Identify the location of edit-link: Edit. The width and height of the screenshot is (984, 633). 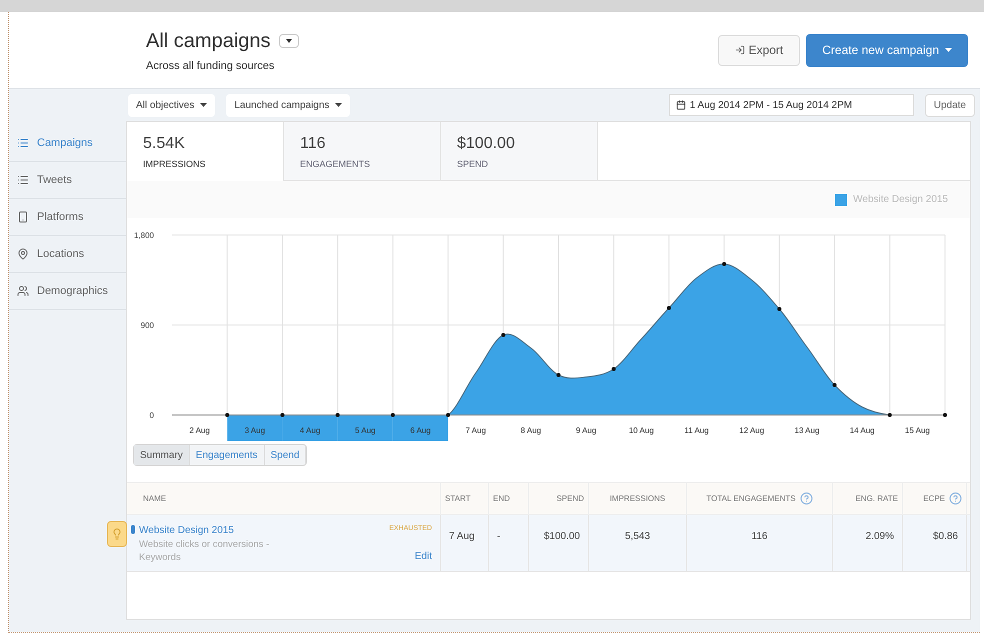
(423, 556).